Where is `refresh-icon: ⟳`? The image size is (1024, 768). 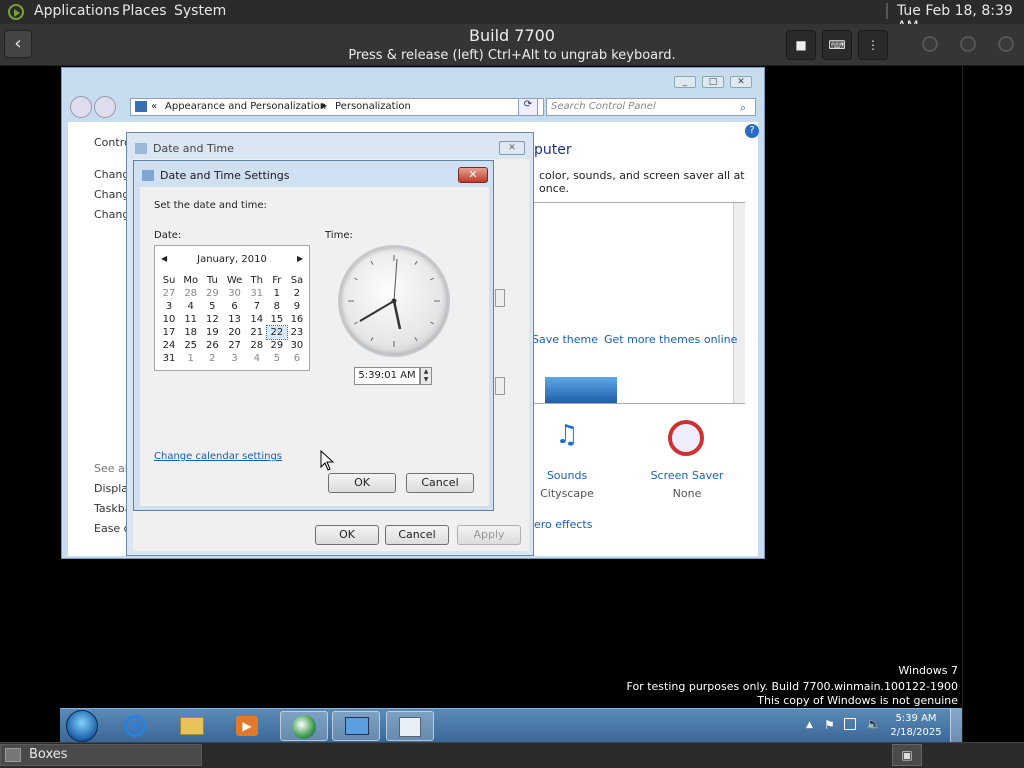 refresh-icon: ⟳ is located at coordinates (528, 107).